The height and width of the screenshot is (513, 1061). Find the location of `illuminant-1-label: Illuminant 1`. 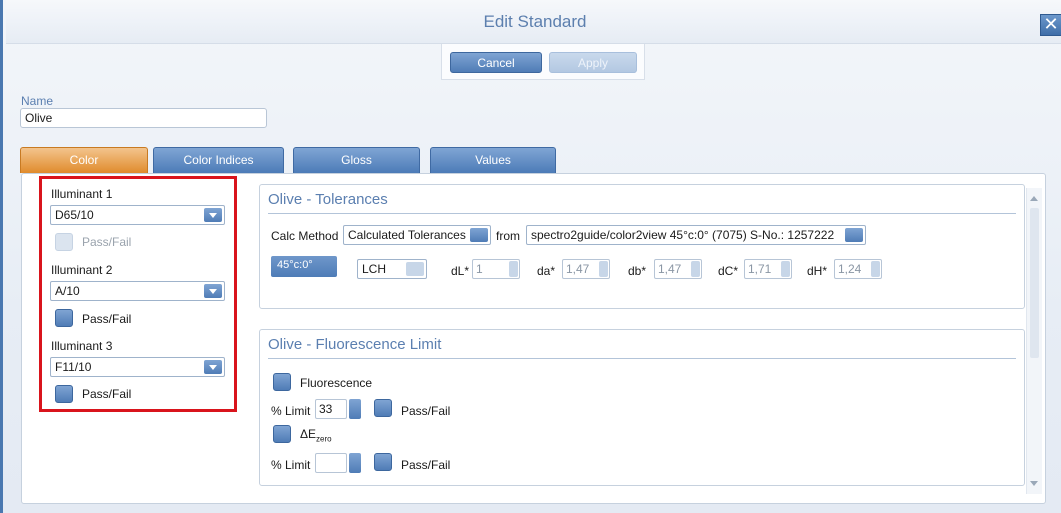

illuminant-1-label: Illuminant 1 is located at coordinates (82, 194).